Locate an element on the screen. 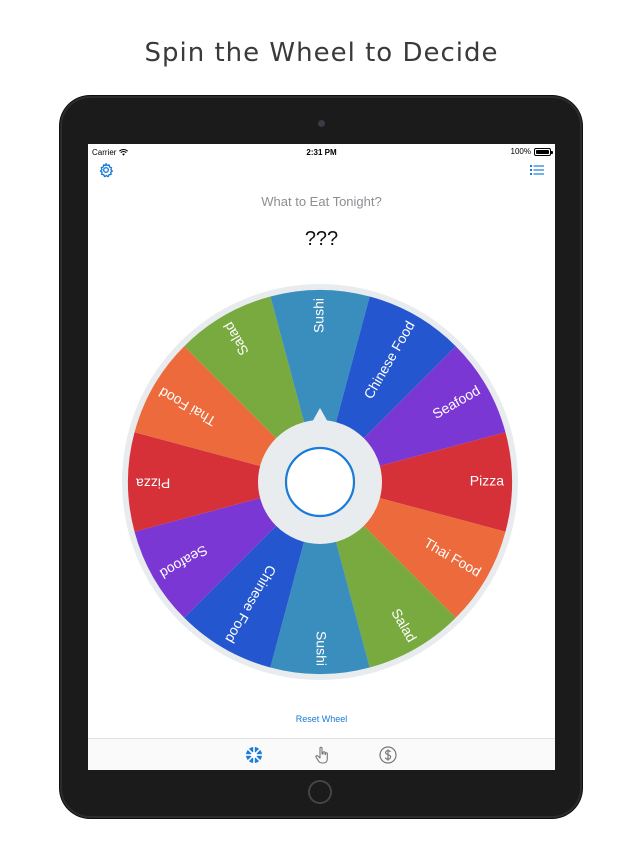  battery-icon is located at coordinates (543, 151).